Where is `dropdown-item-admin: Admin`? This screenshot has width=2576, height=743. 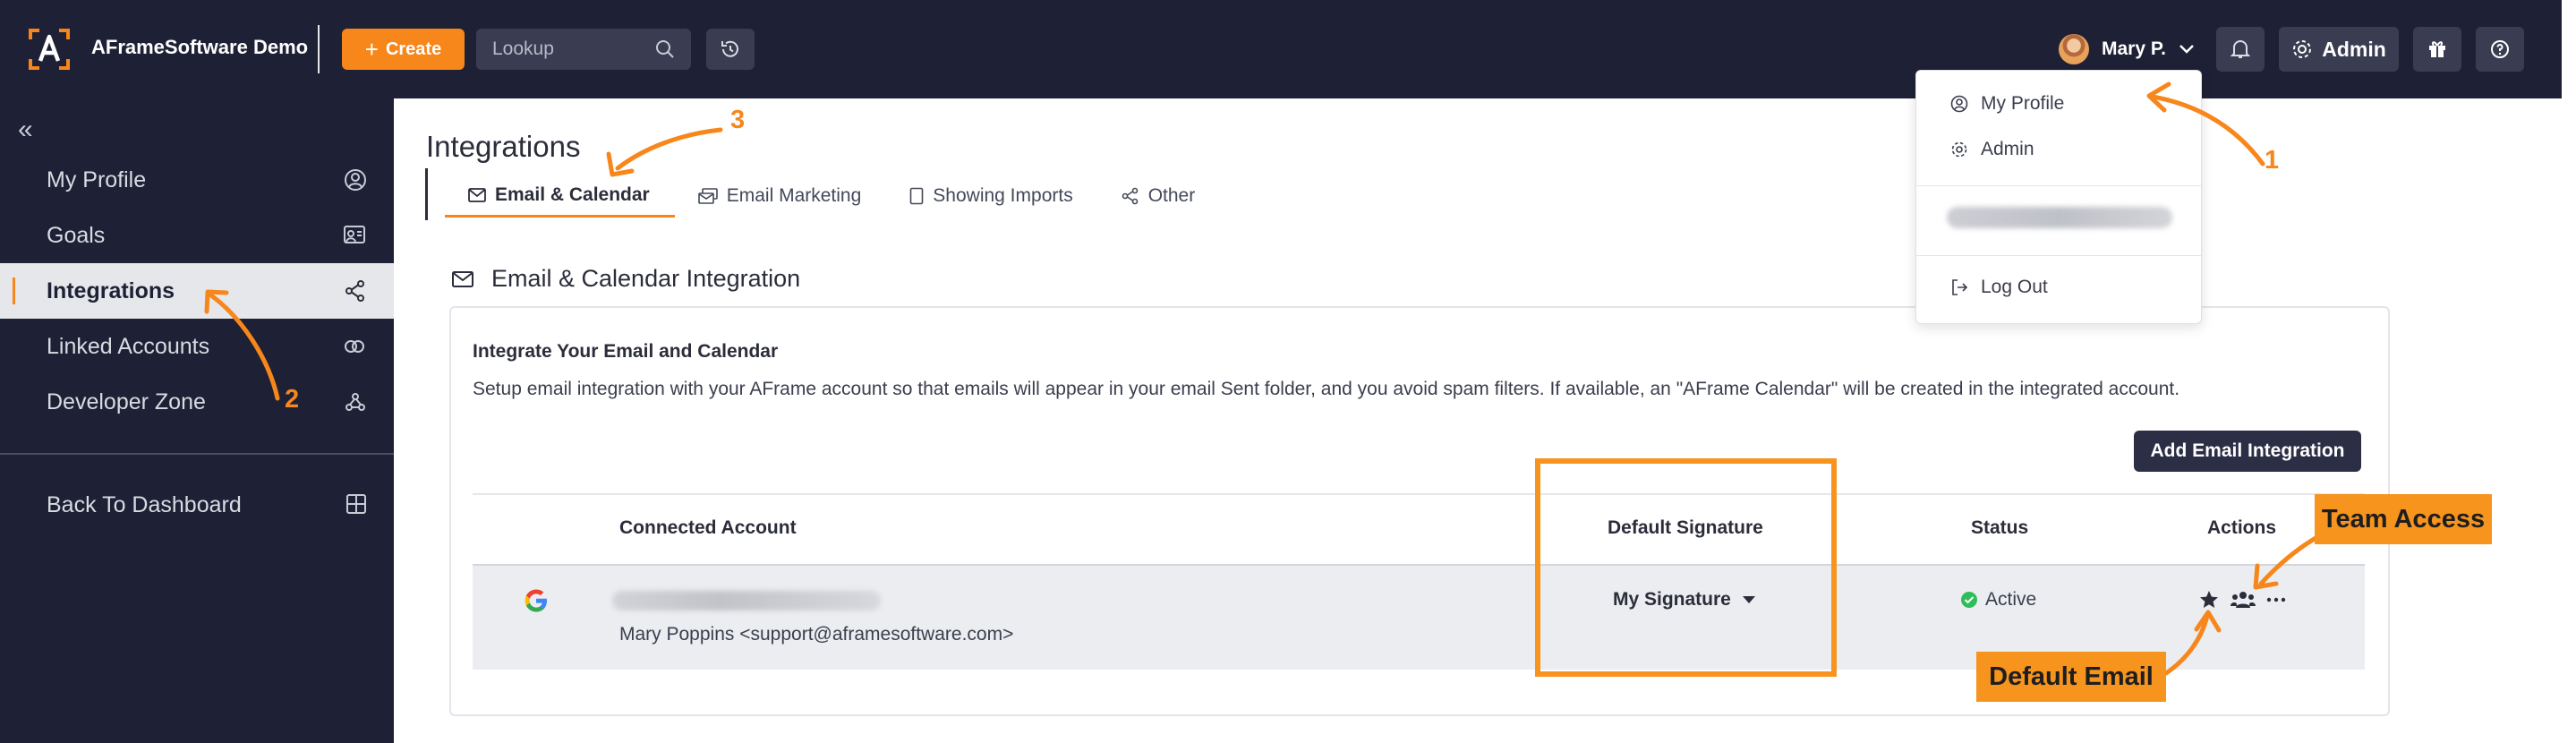 dropdown-item-admin: Admin is located at coordinates (1992, 150).